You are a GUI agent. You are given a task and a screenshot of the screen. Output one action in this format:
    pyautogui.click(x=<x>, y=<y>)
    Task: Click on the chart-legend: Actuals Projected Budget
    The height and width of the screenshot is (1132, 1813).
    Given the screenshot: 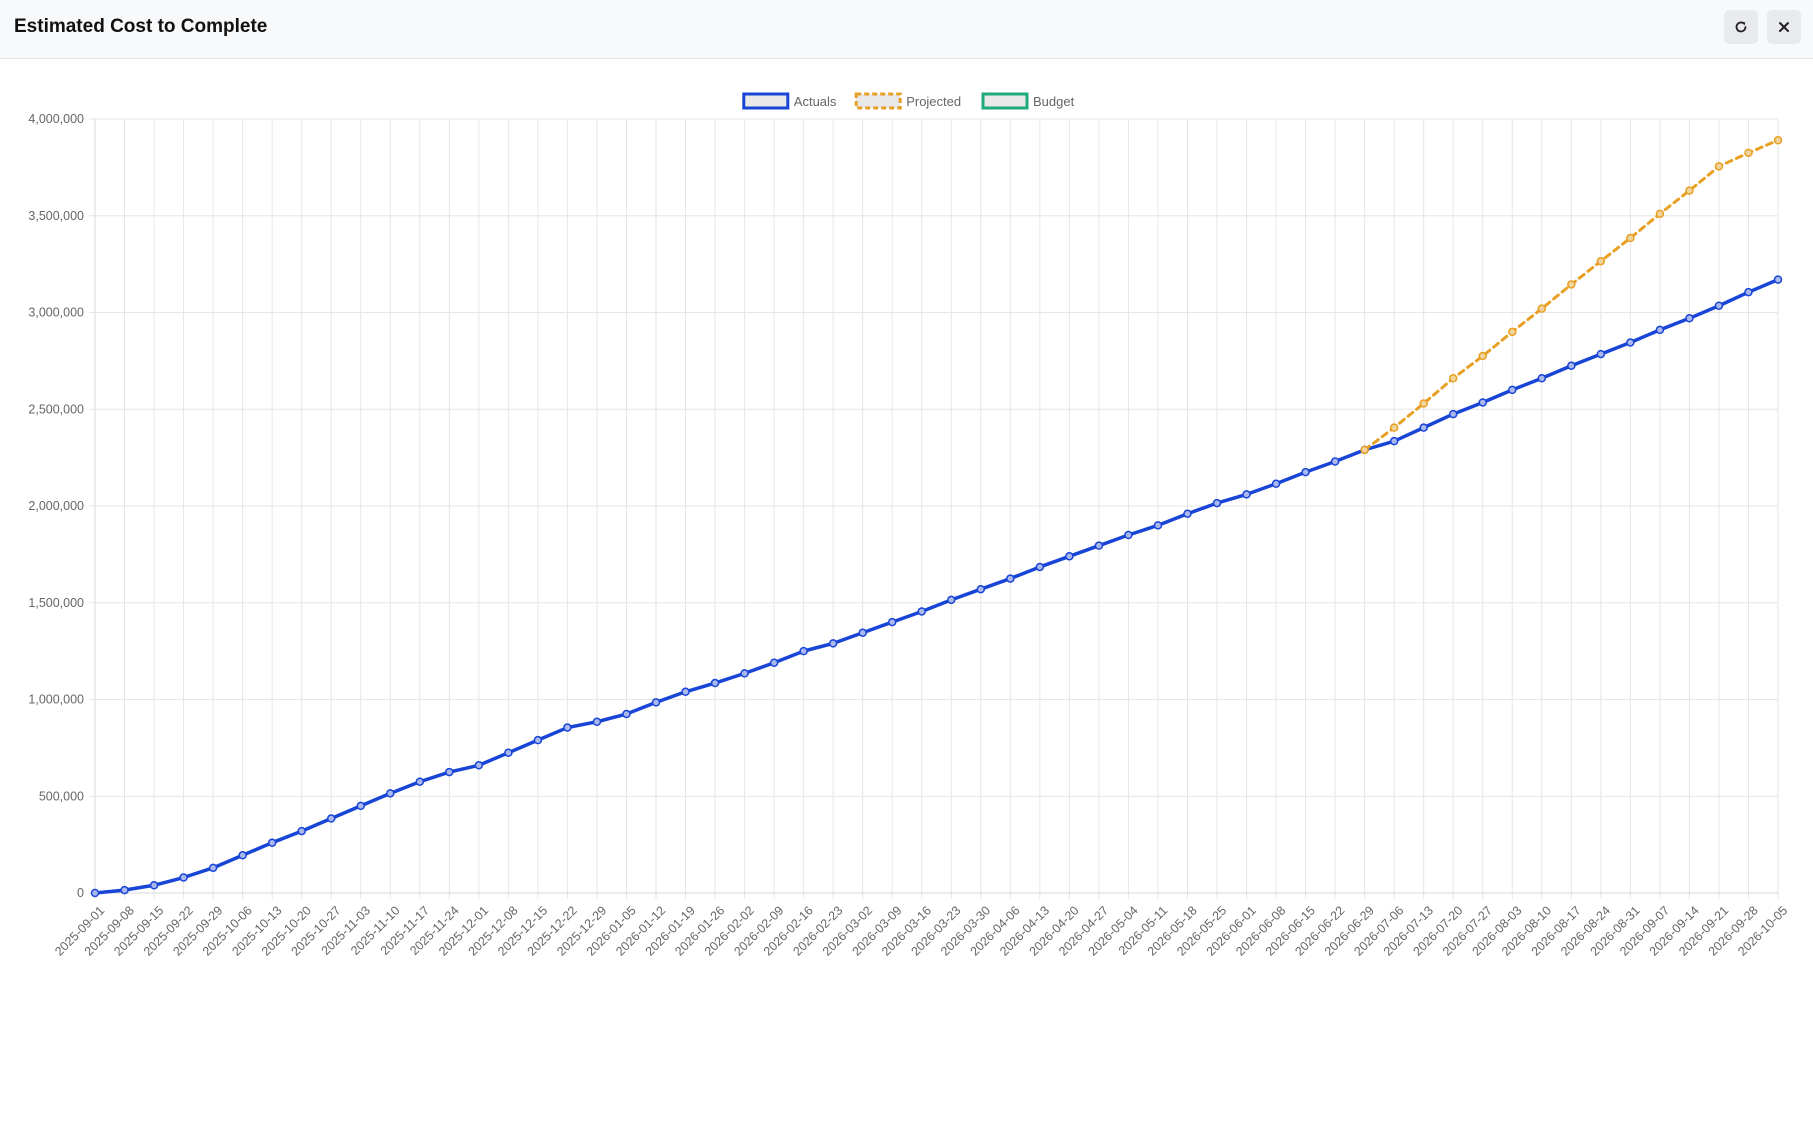 What is the action you would take?
    pyautogui.click(x=908, y=101)
    